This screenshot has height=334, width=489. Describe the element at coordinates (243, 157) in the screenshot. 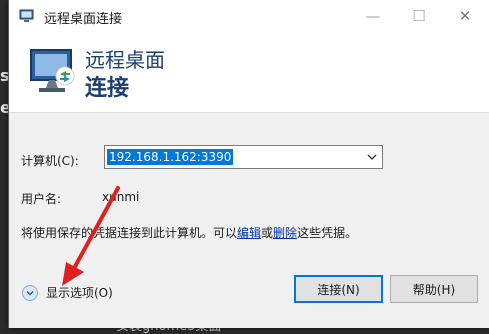

I see `computer-combobox: 192.168.1.162:3390` at that location.